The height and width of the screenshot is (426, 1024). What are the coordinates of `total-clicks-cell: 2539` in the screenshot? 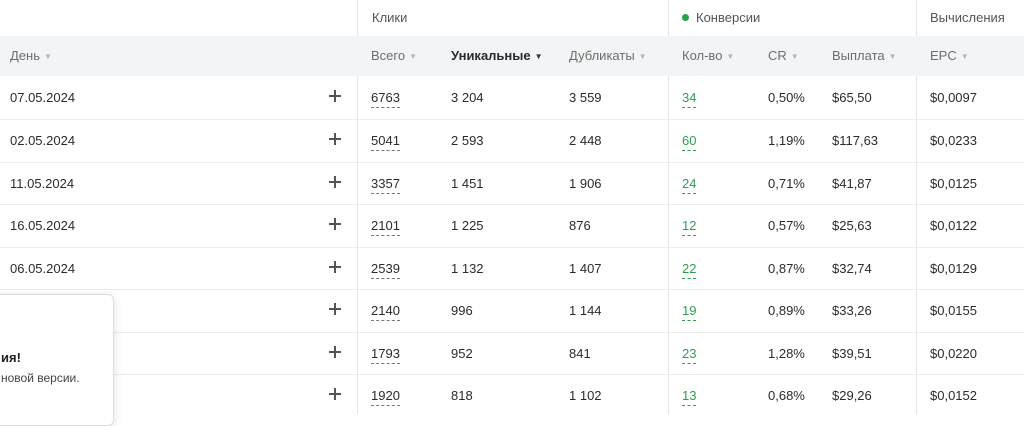 It's located at (385, 270).